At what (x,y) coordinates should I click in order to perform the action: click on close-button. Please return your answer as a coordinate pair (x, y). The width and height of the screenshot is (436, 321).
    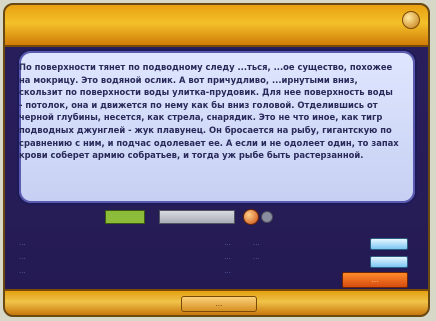
    Looking at the image, I should click on (411, 20).